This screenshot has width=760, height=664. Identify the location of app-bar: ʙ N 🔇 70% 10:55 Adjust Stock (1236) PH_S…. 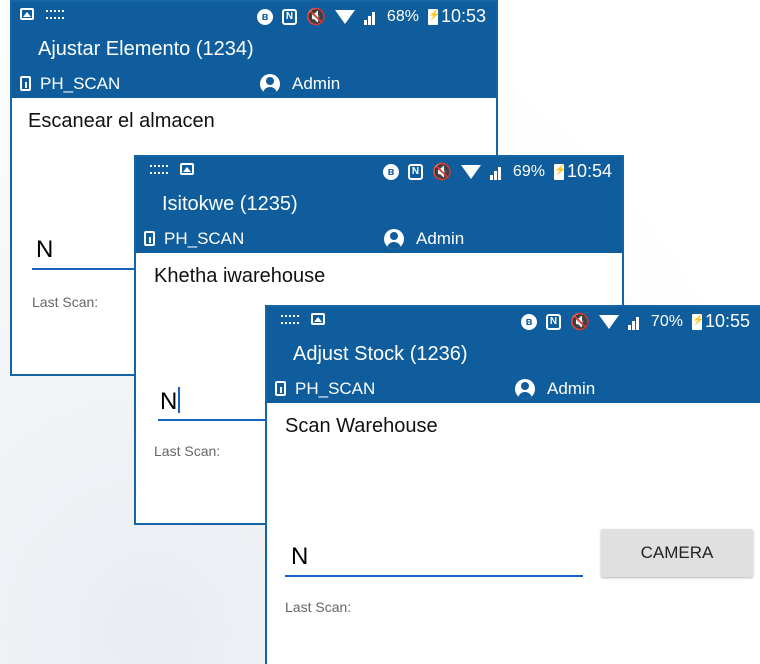
(513, 355).